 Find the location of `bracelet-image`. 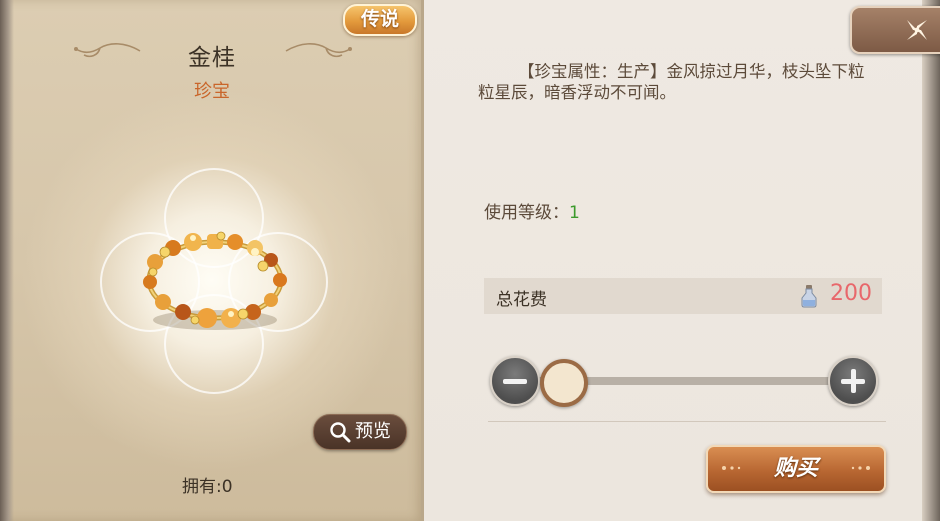

bracelet-image is located at coordinates (215, 280).